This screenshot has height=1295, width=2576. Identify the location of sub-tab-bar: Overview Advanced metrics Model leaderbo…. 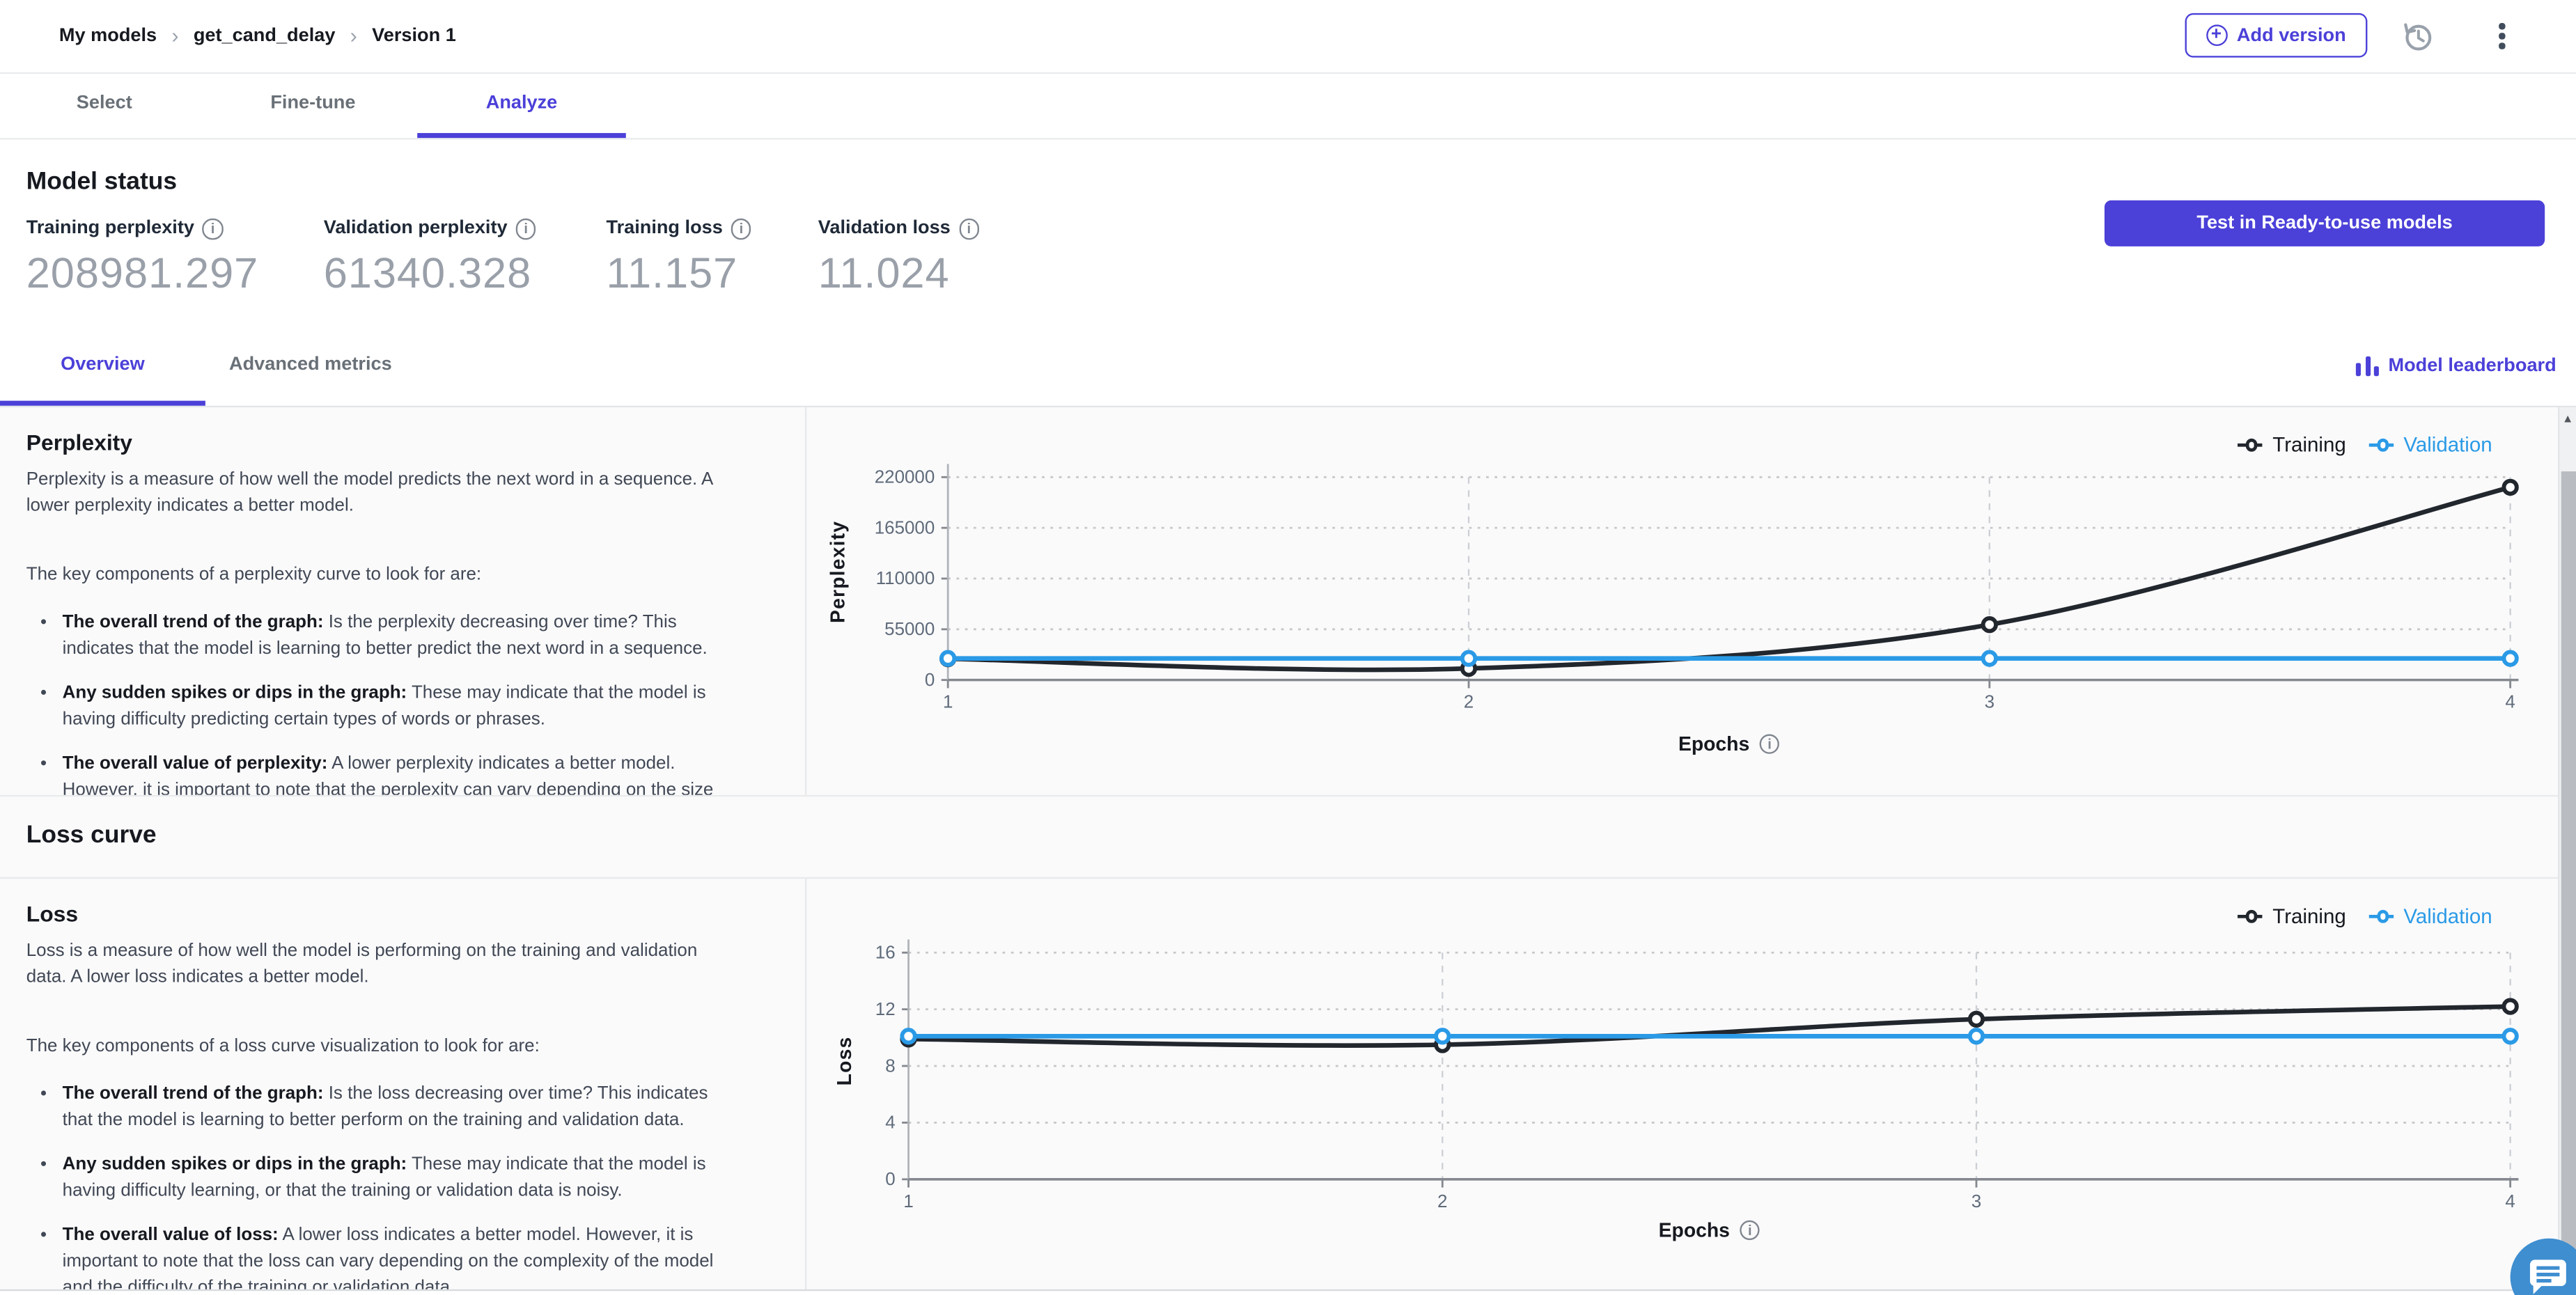
(1288, 368).